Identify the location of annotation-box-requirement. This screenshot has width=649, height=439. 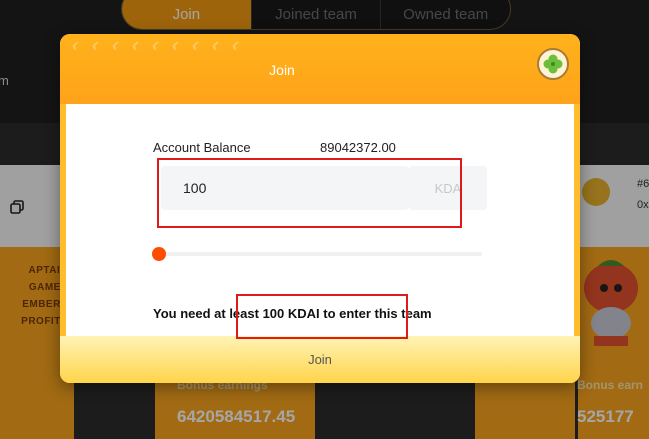
(322, 316).